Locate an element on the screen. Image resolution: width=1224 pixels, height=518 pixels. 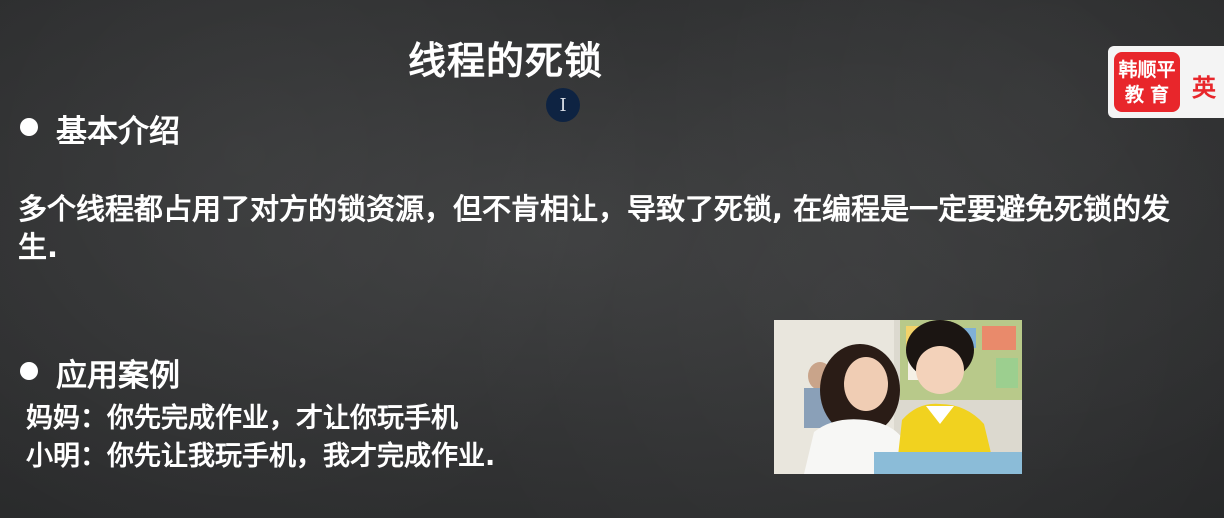
logo-badge: 韩顺平 教育 is located at coordinates (1147, 82).